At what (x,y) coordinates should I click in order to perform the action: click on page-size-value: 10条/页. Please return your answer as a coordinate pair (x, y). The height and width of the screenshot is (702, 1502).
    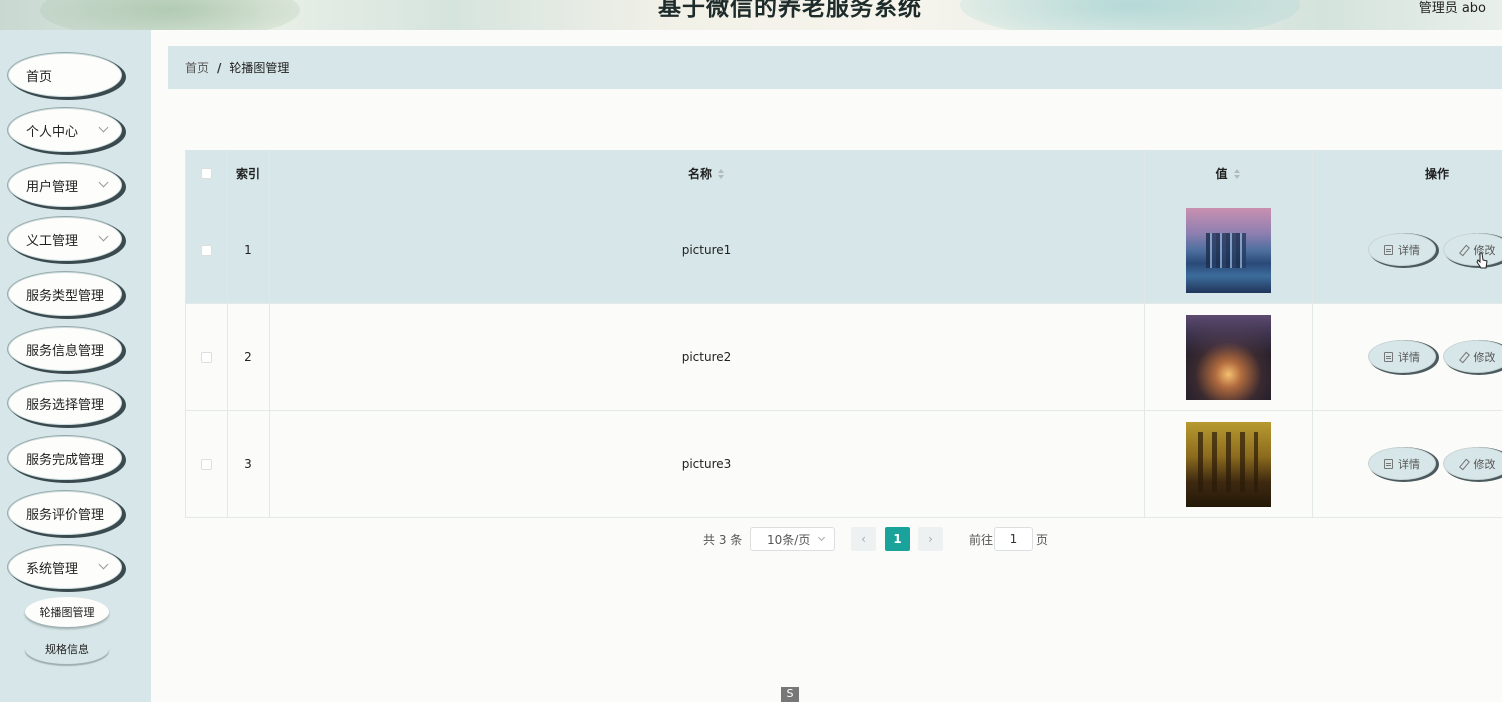
    Looking at the image, I should click on (789, 539).